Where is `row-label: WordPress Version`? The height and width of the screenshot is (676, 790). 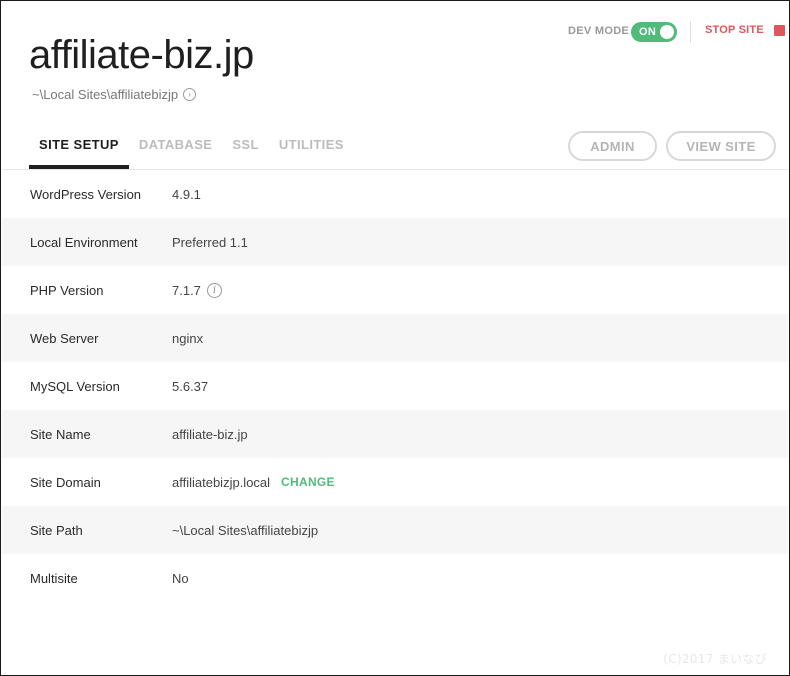 row-label: WordPress Version is located at coordinates (86, 194).